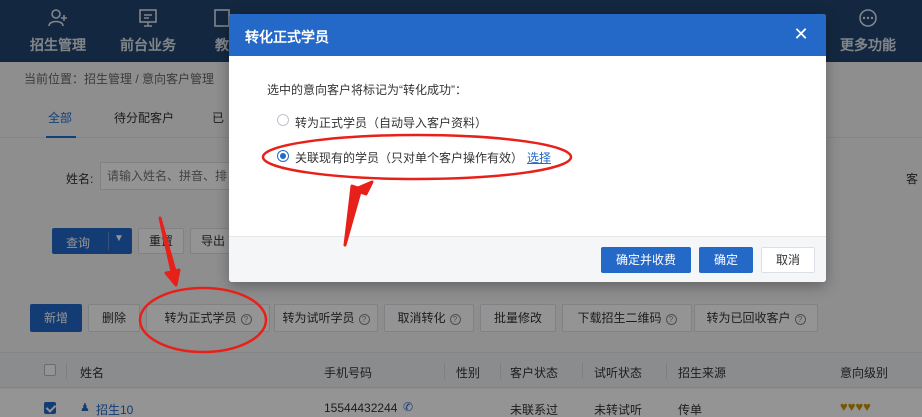 The width and height of the screenshot is (922, 417). Describe the element at coordinates (287, 37) in the screenshot. I see `dialog-title: 转化正式学员` at that location.